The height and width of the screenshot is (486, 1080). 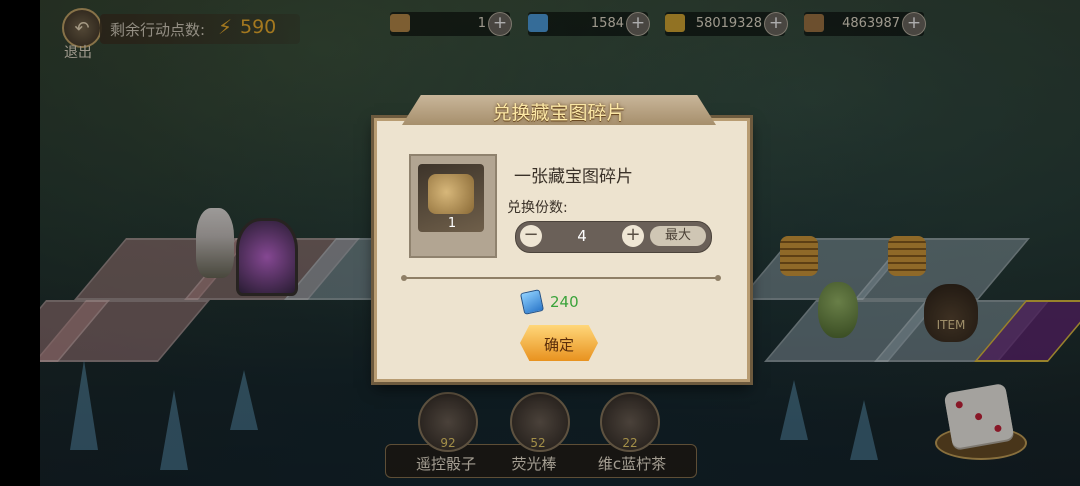 What do you see at coordinates (20, 243) in the screenshot?
I see `left-black-bar` at bounding box center [20, 243].